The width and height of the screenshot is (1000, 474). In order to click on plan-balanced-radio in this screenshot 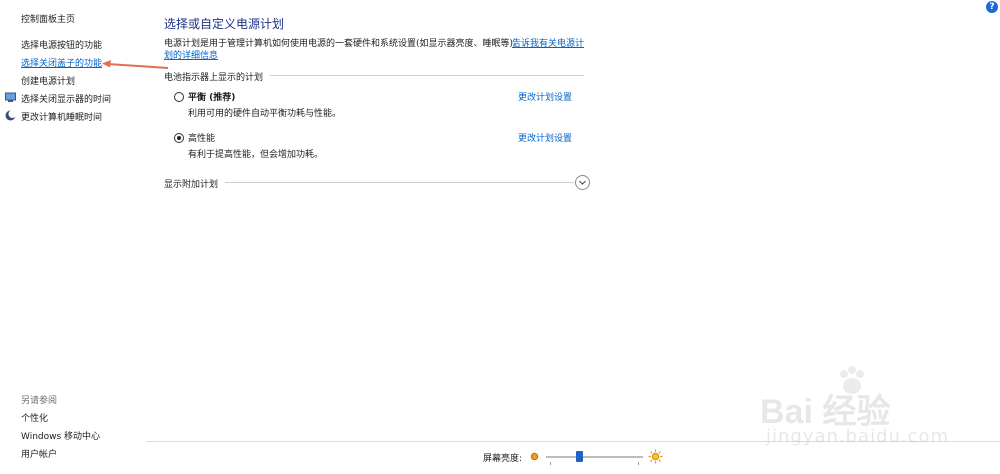, I will do `click(179, 97)`.